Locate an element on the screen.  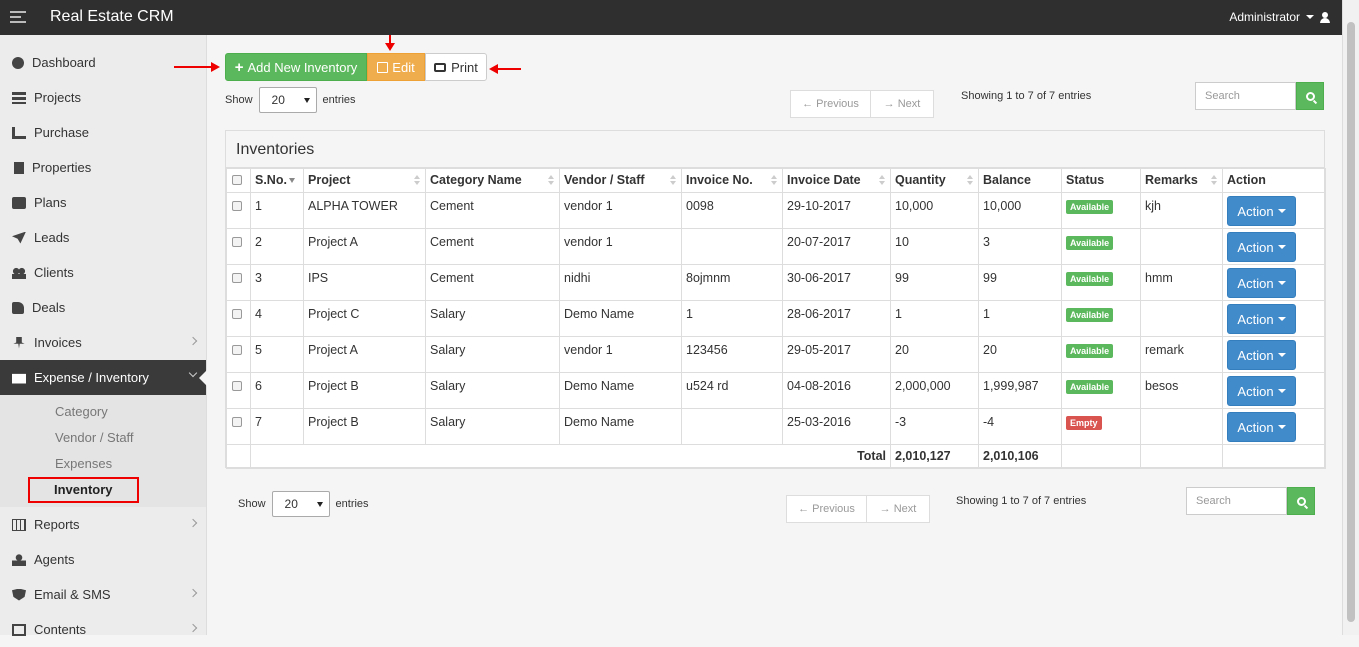
sidebar-item-dashboard: Dashboard is located at coordinates (103, 62).